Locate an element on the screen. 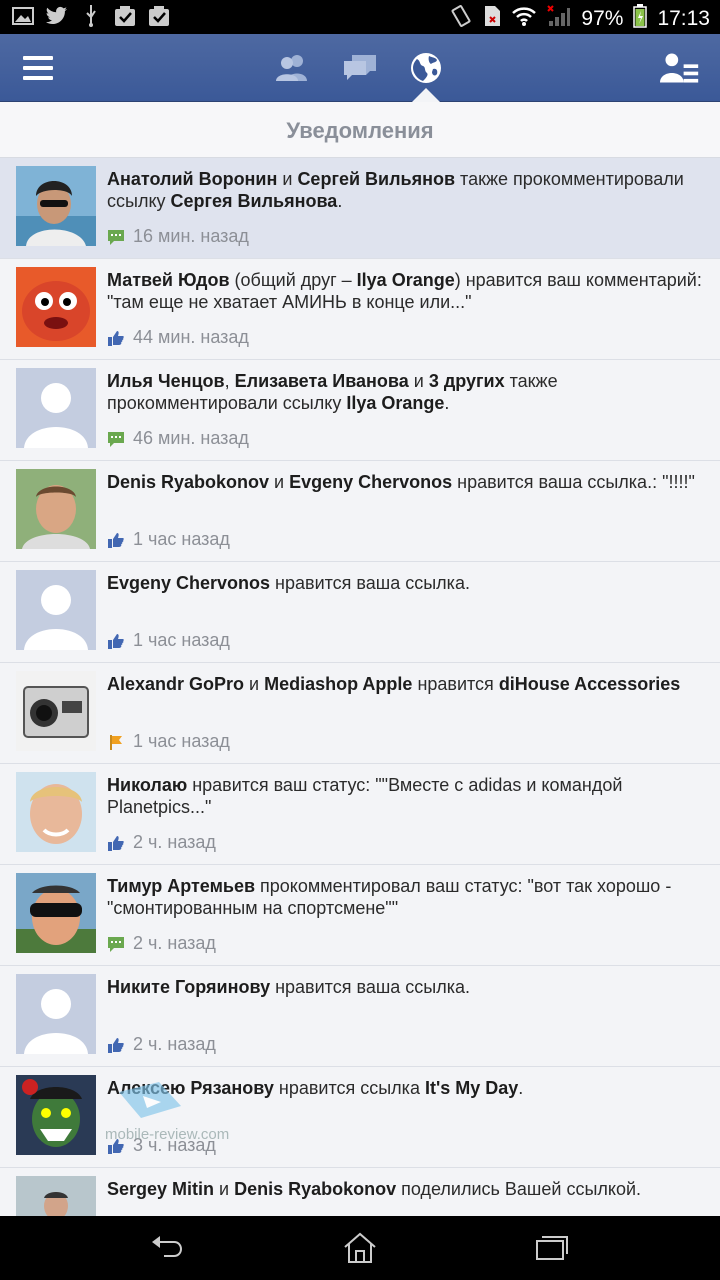 Image resolution: width=720 pixels, height=1280 pixels. friends-icon is located at coordinates (292, 68).